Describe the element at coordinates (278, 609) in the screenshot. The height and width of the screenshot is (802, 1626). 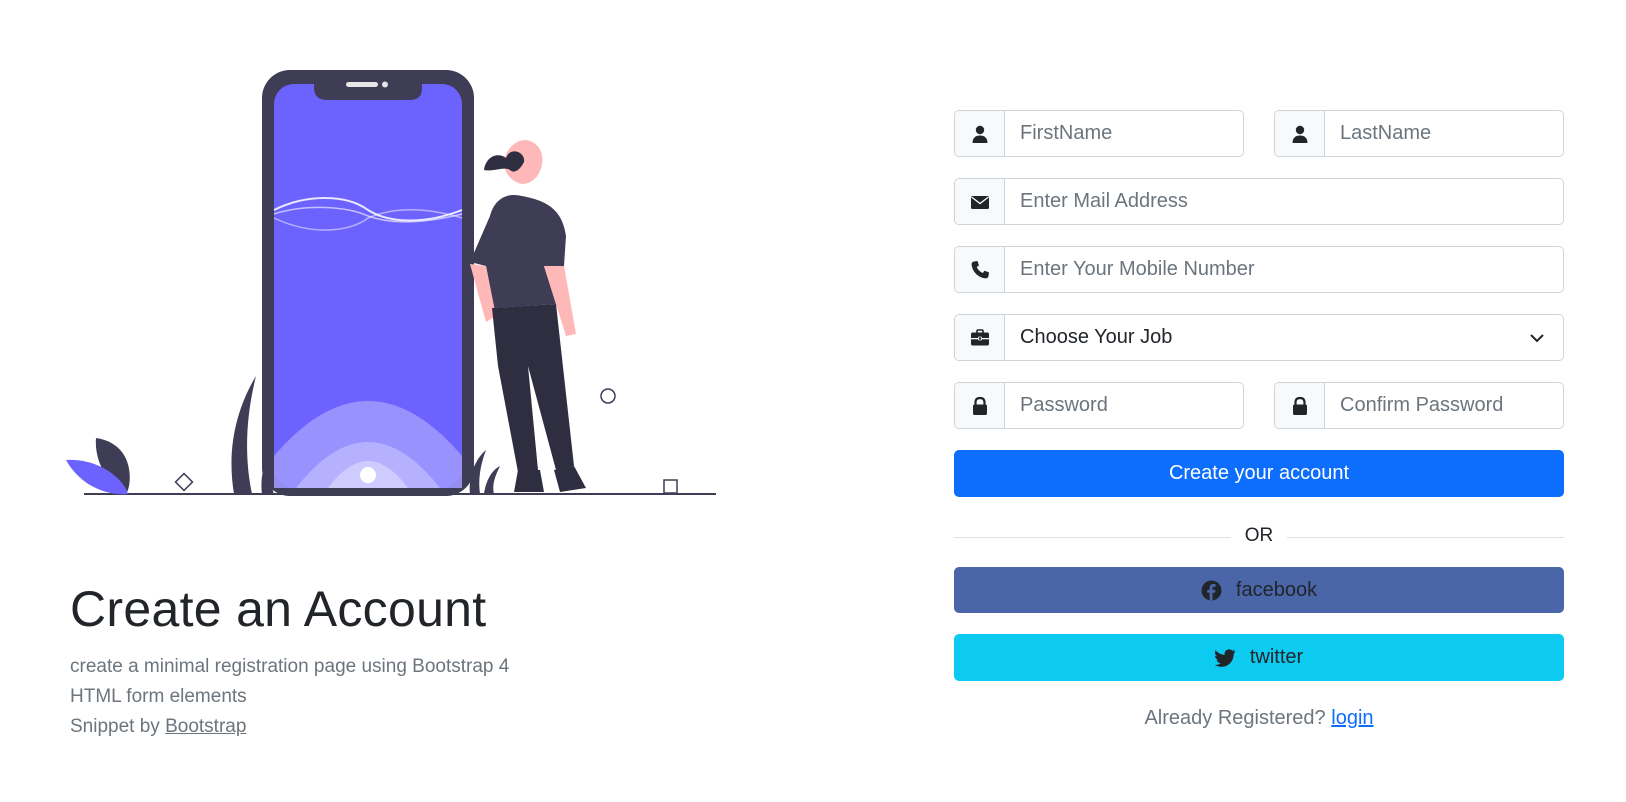
I see `page-title: Create an Account` at that location.